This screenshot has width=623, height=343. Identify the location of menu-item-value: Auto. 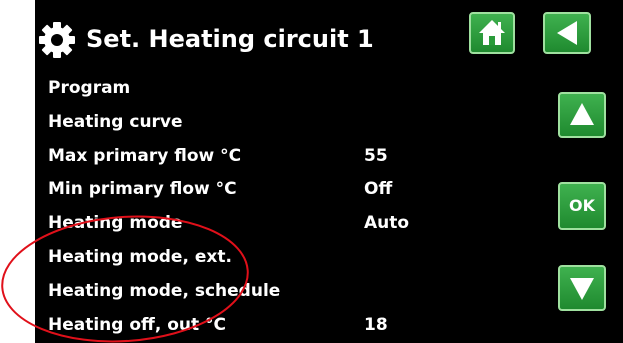
(387, 223).